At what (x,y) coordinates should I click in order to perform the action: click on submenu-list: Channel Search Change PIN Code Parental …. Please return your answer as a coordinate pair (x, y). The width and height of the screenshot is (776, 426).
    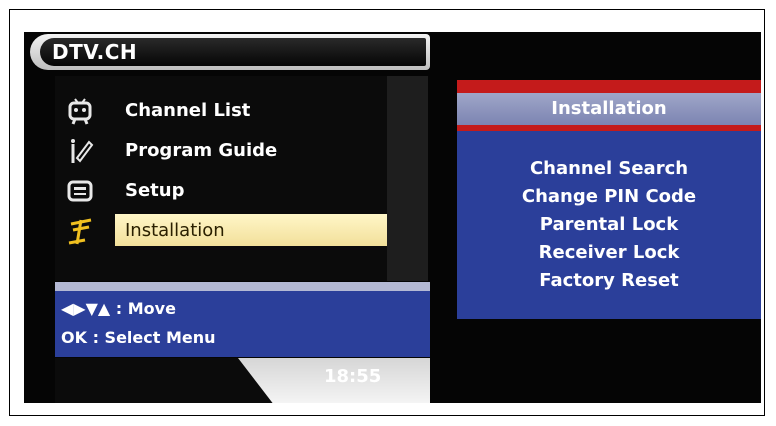
    Looking at the image, I should click on (609, 225).